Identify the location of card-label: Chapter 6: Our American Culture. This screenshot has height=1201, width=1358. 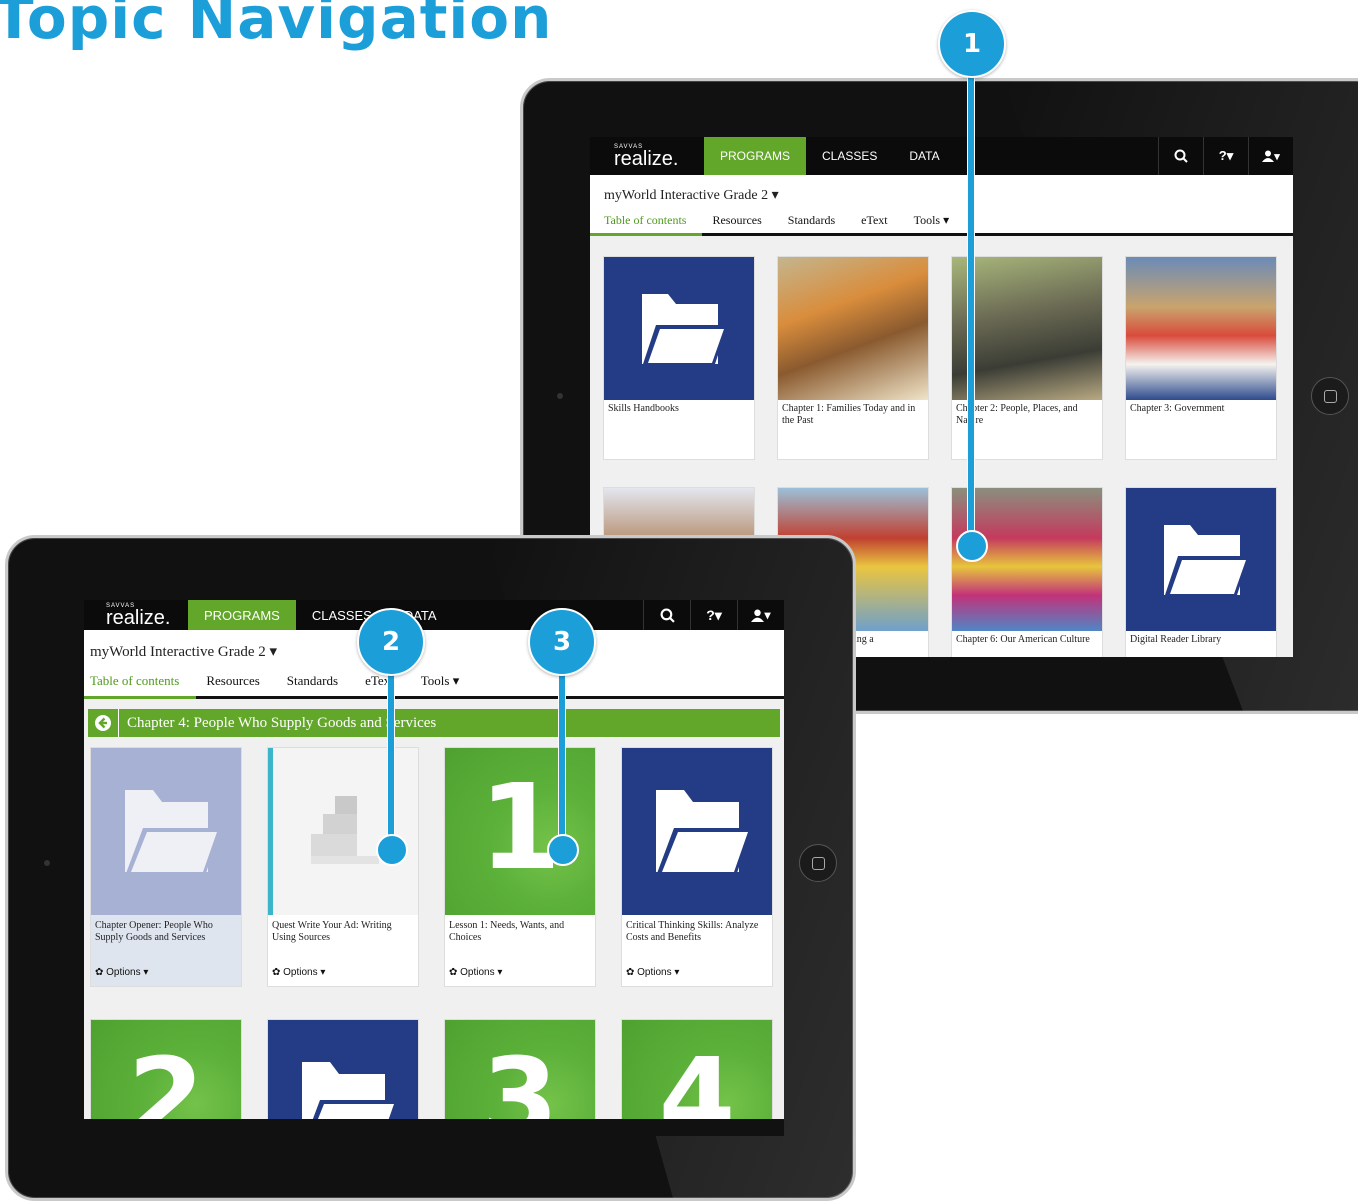
(1023, 639).